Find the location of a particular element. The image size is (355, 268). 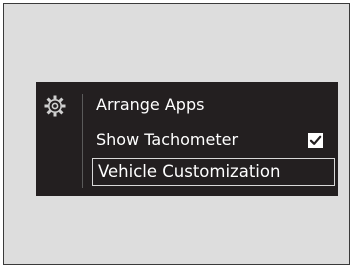

show-tachometer-checkbox is located at coordinates (315, 140).